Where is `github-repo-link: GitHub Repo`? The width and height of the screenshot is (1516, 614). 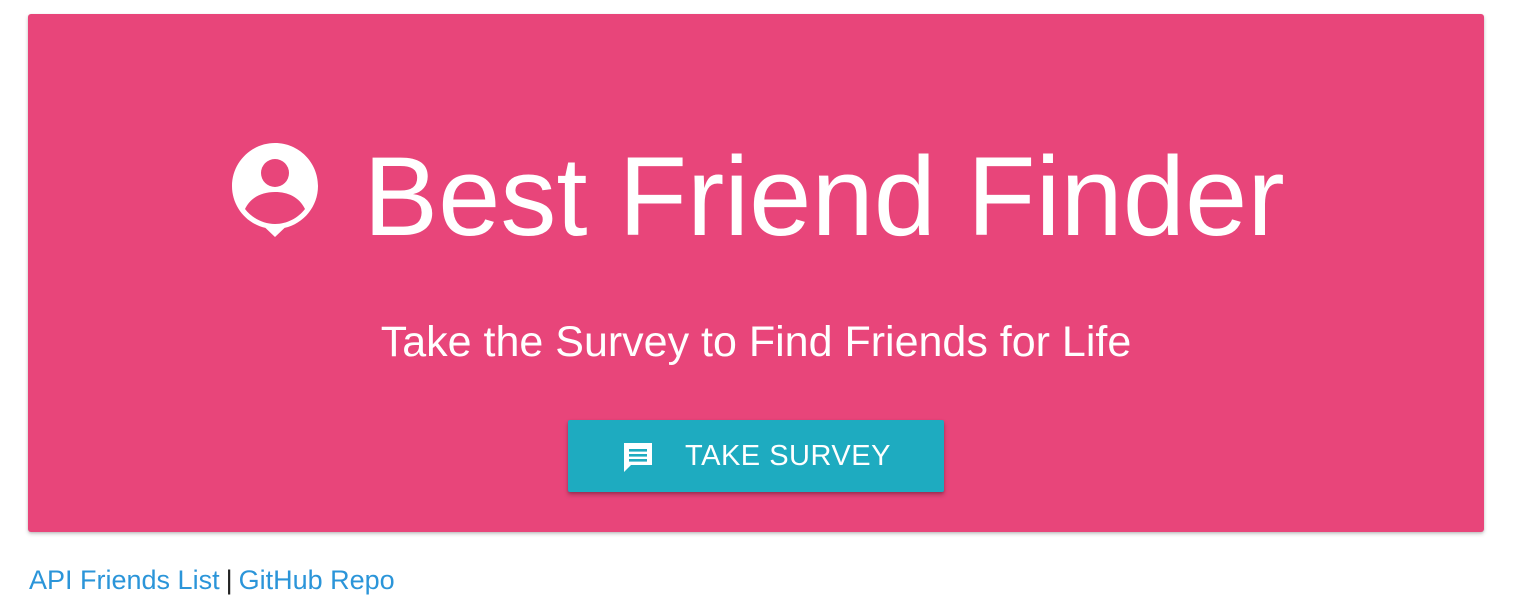
github-repo-link: GitHub Repo is located at coordinates (317, 580).